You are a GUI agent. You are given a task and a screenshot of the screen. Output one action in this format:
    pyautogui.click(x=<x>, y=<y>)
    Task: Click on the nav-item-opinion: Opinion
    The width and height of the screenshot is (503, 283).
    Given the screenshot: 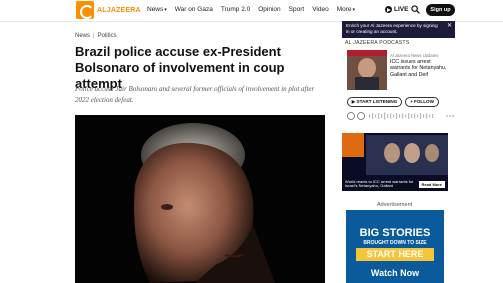 What is the action you would take?
    pyautogui.click(x=269, y=9)
    